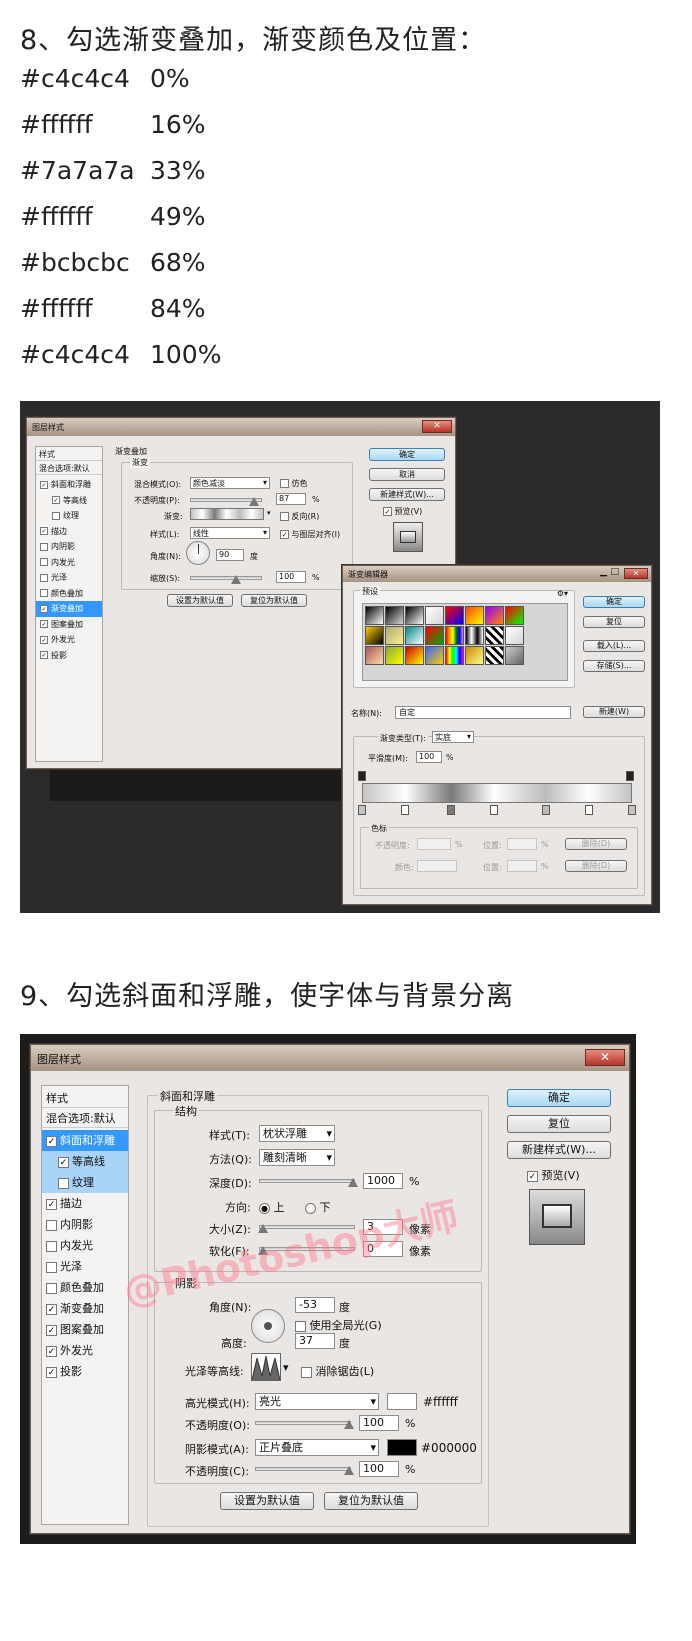 The image size is (692, 1641). What do you see at coordinates (317, 1401) in the screenshot?
I see `highlight-mode-dropdown: 亮光 ▾` at bounding box center [317, 1401].